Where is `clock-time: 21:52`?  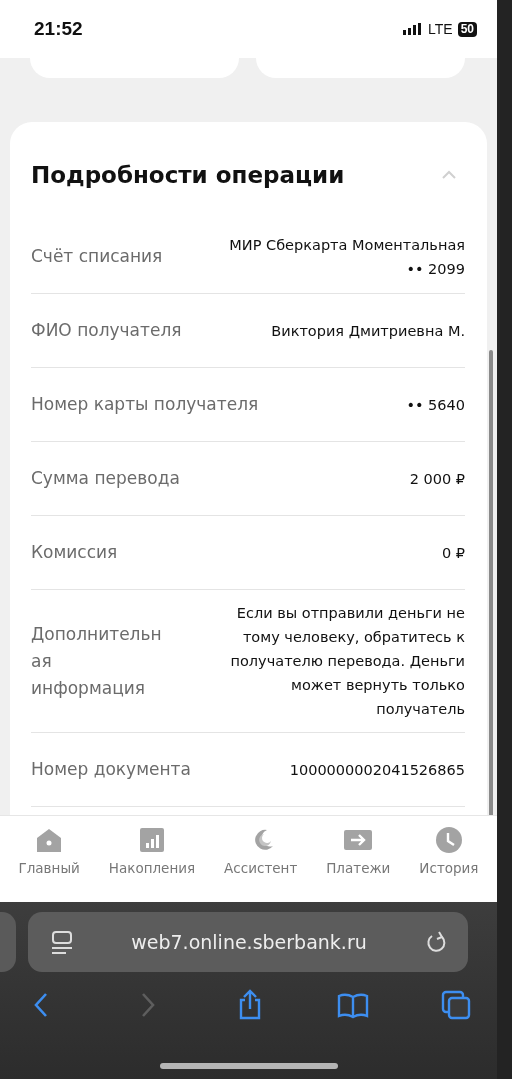 clock-time: 21:52 is located at coordinates (58, 29).